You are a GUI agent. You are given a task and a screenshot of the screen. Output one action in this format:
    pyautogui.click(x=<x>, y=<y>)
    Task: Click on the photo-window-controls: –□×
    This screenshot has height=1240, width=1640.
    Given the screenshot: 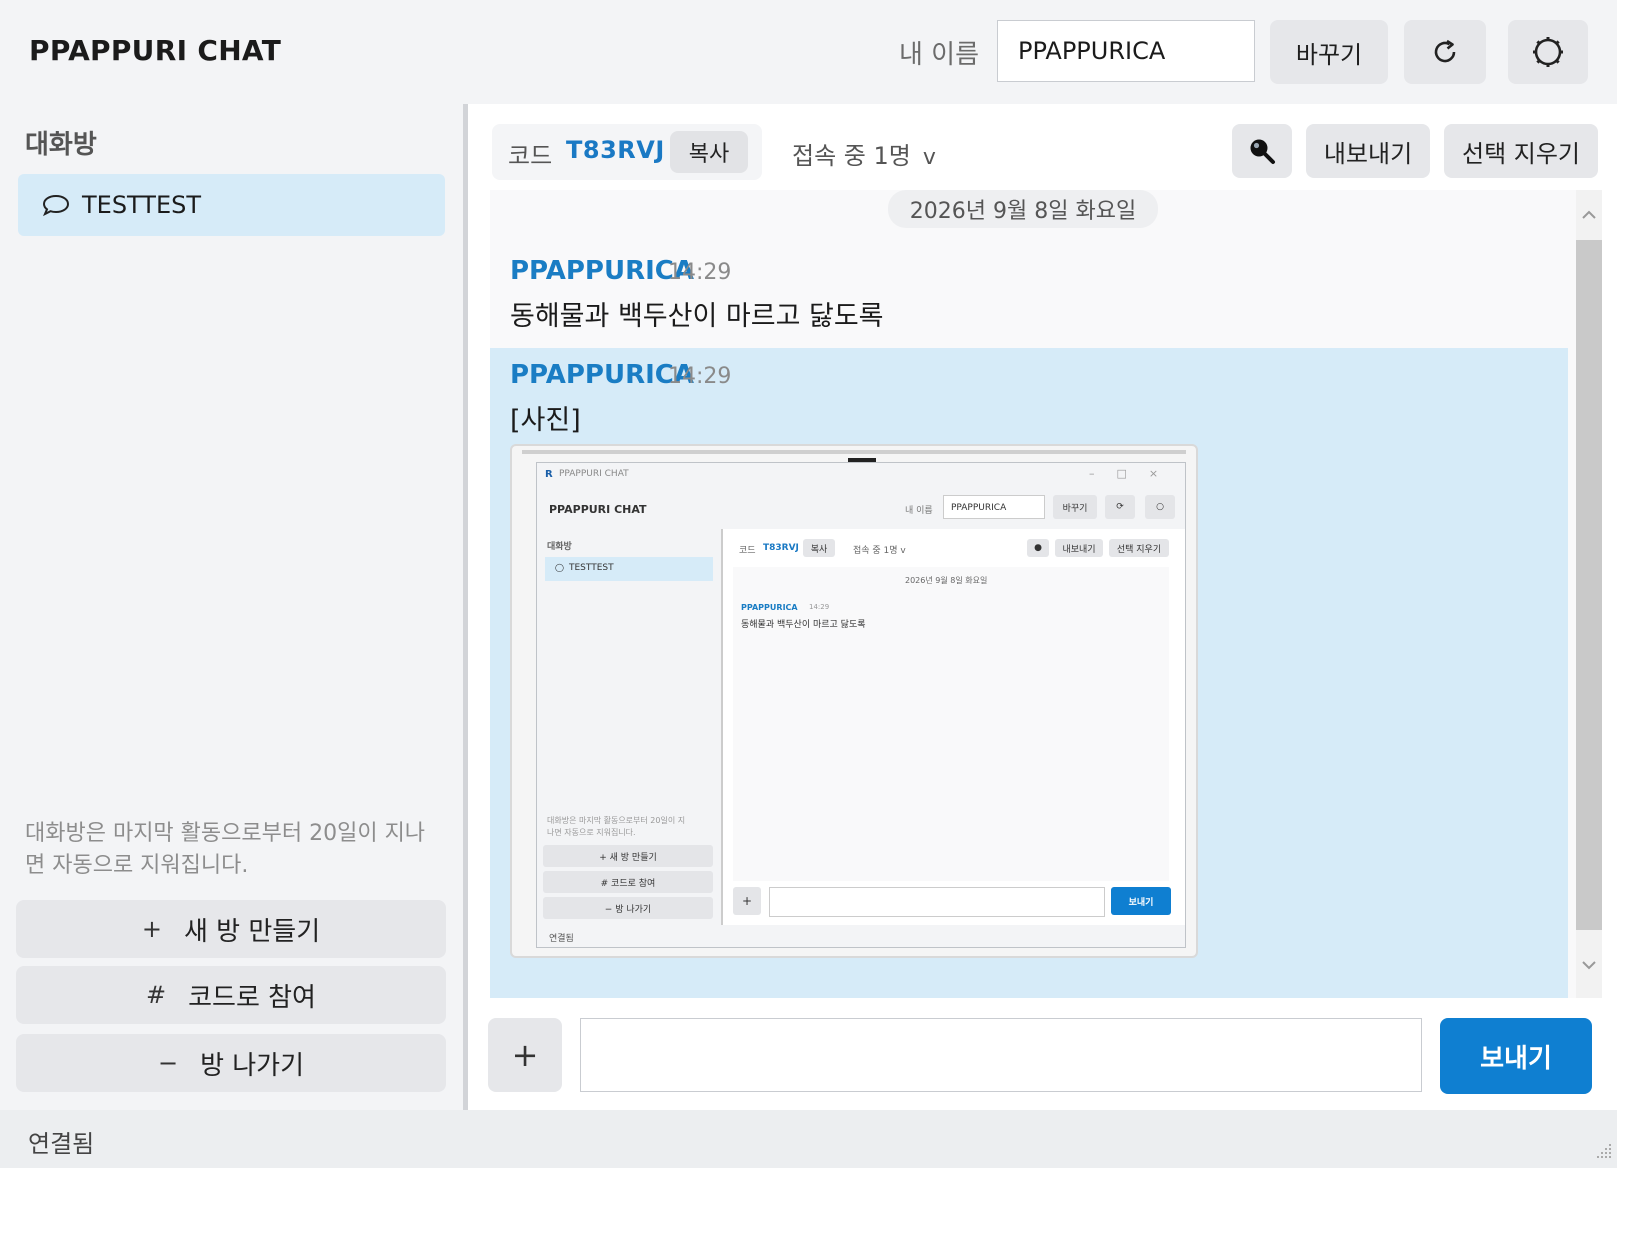 What is the action you would take?
    pyautogui.click(x=1135, y=473)
    